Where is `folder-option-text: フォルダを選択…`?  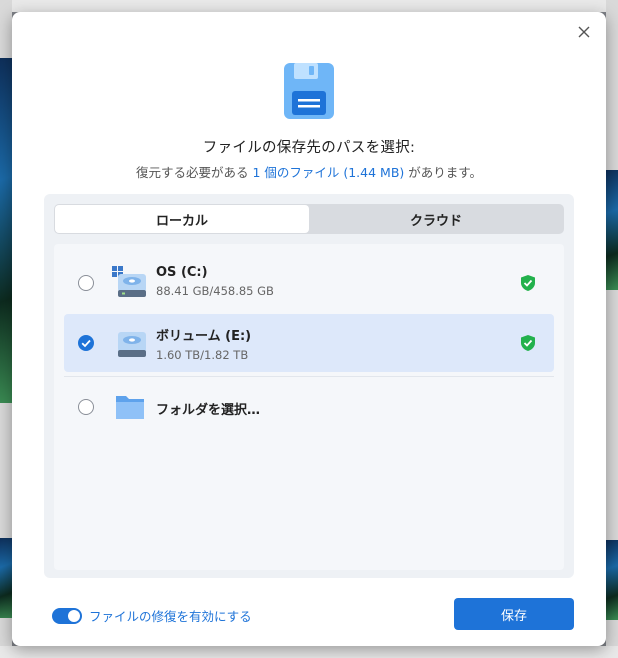 folder-option-text: フォルダを選択… is located at coordinates (208, 408).